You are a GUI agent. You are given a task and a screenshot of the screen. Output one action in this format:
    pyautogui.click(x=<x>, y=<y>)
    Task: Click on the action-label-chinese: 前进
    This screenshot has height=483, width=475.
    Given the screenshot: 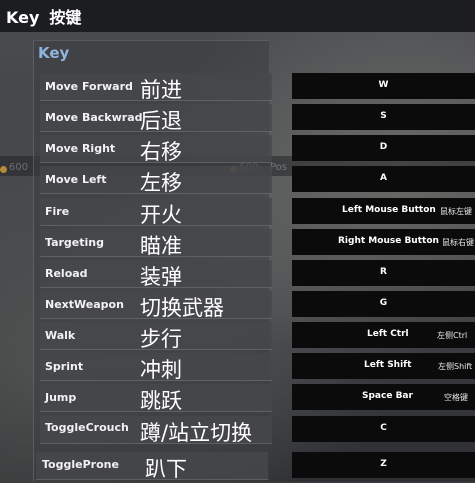 What is the action you would take?
    pyautogui.click(x=161, y=90)
    